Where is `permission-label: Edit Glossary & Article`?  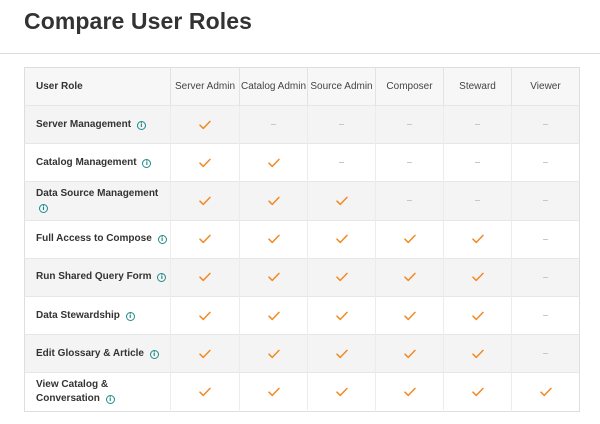
permission-label: Edit Glossary & Article is located at coordinates (90, 353).